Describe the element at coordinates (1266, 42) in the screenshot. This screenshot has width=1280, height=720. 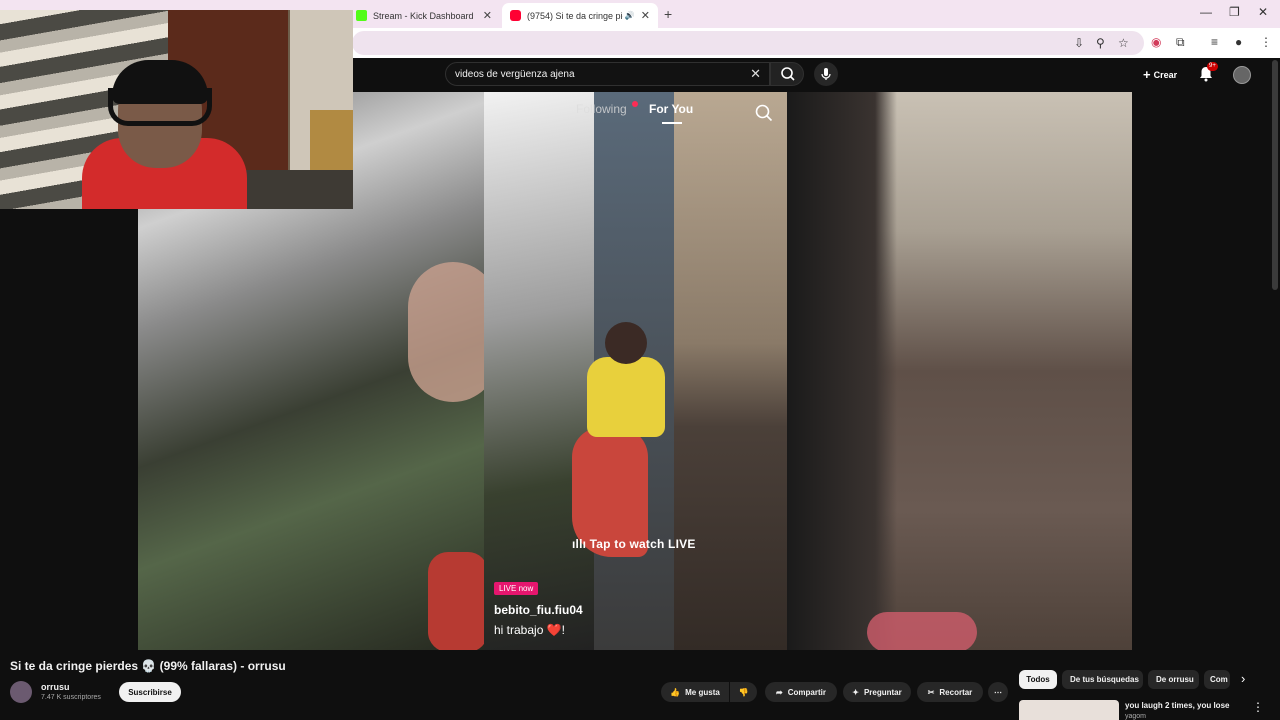
I see `browser-menu-icon: ⋮` at that location.